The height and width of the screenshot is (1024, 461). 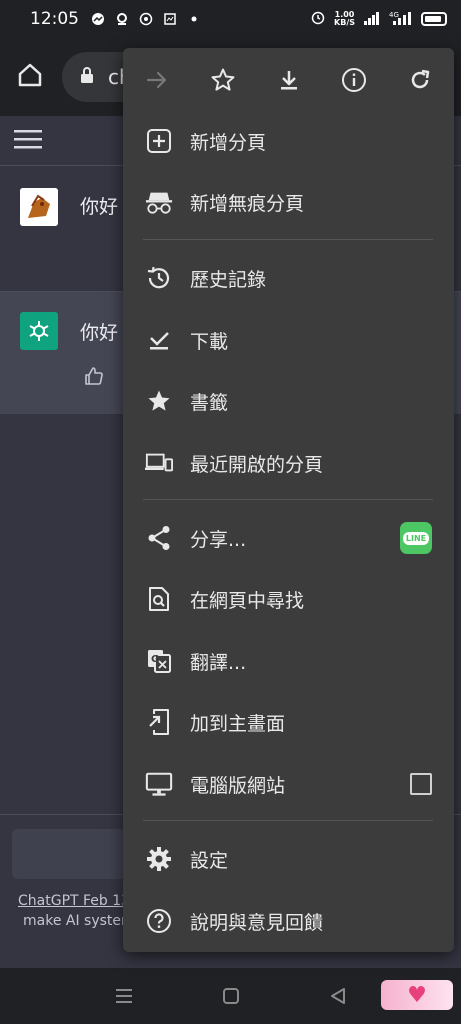 I want to click on add-to-home-icon, so click(x=159, y=722).